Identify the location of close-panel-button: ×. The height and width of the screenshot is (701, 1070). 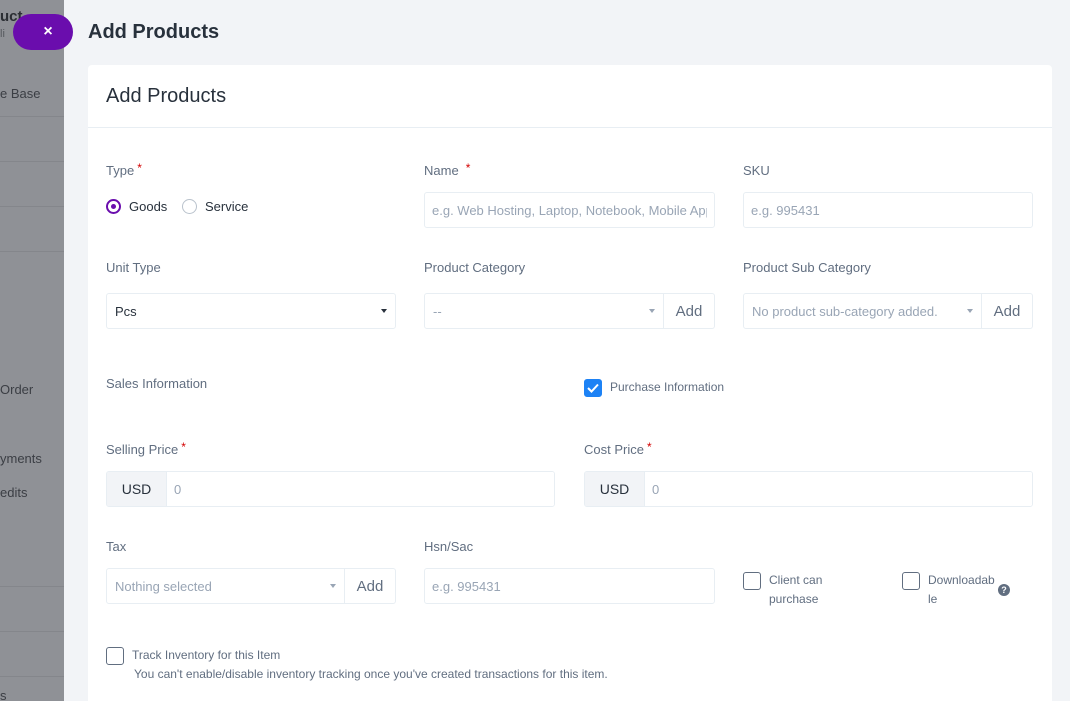
(43, 32).